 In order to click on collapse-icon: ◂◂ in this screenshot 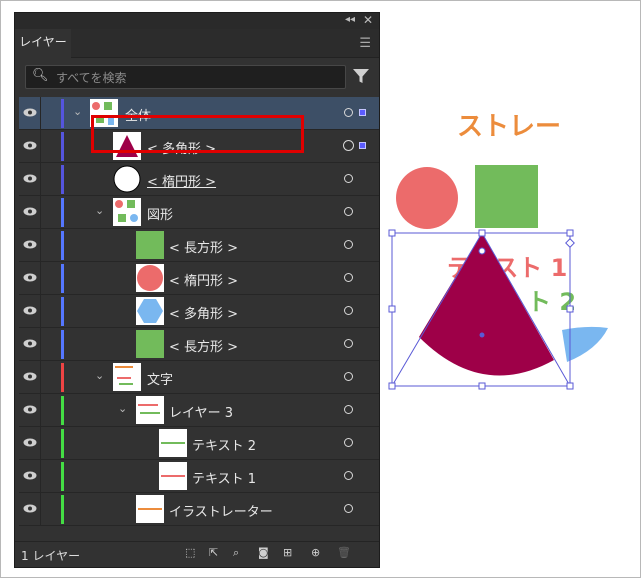, I will do `click(350, 19)`.